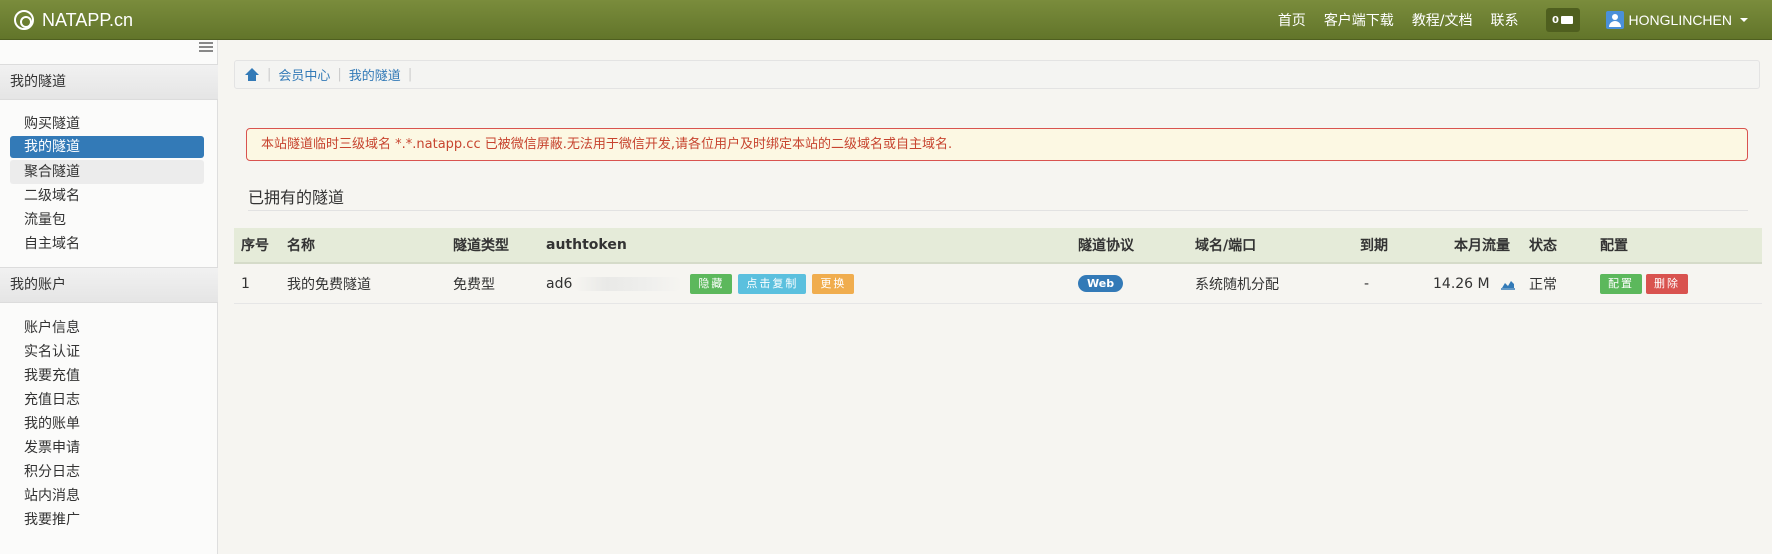 This screenshot has height=554, width=1772. I want to click on sidebar-item-referral: 我要推广, so click(107, 520).